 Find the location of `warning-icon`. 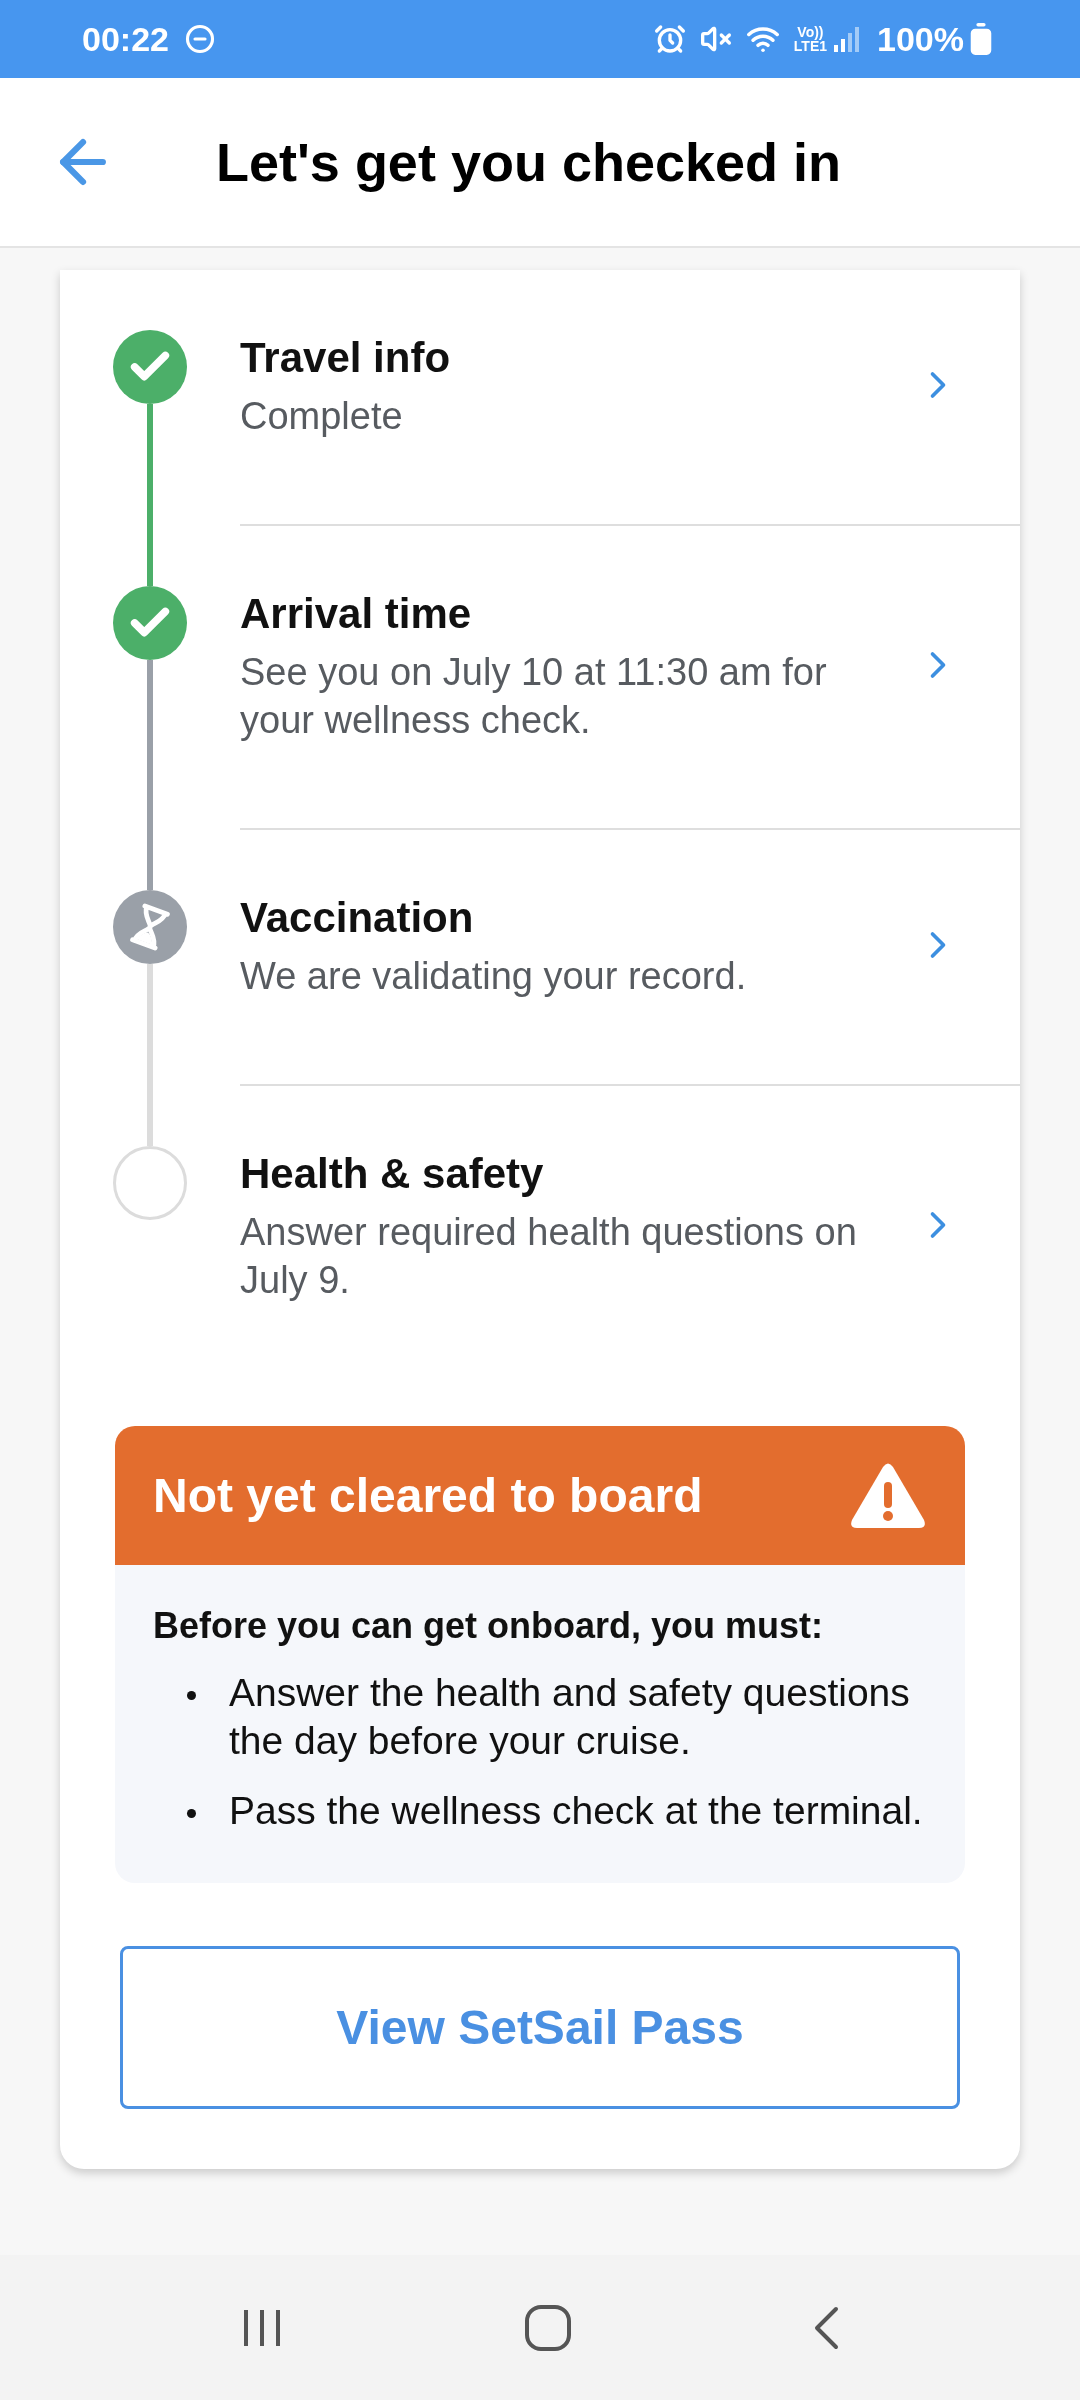

warning-icon is located at coordinates (888, 1495).